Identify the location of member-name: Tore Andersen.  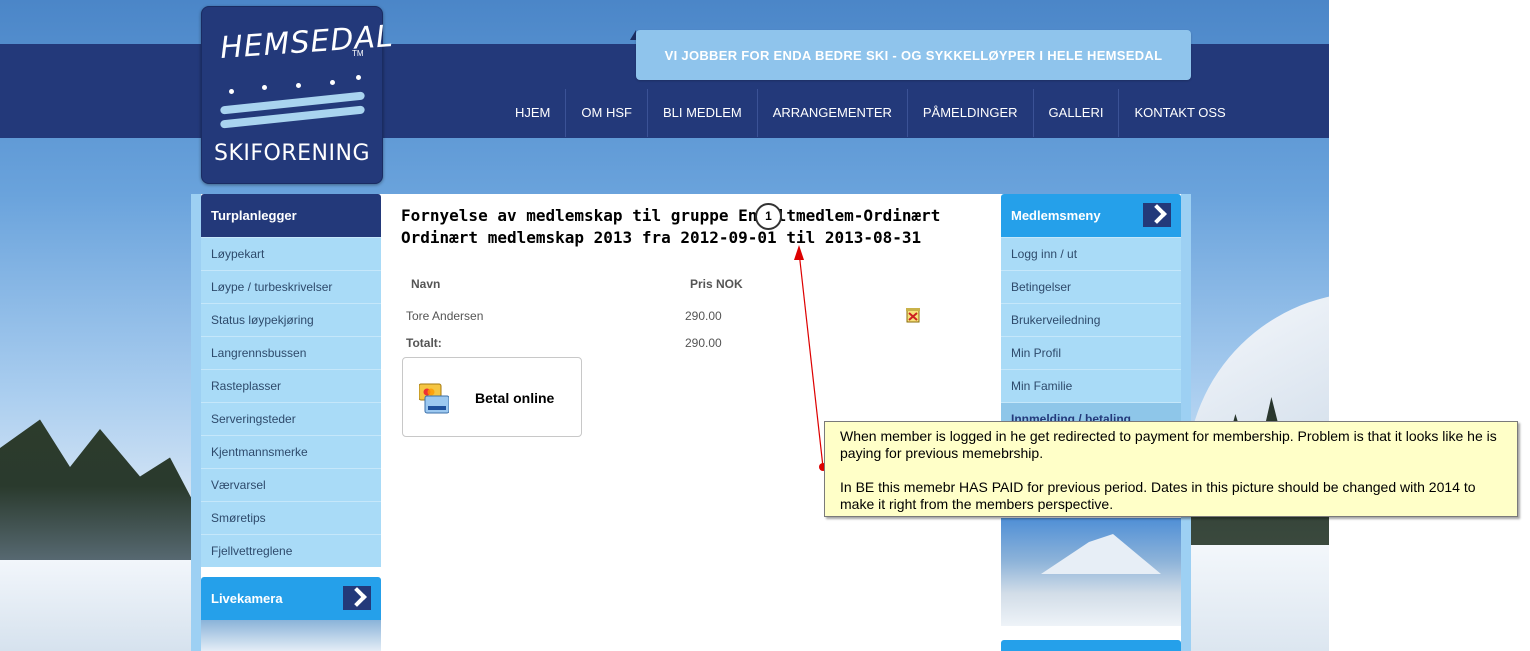
(445, 316).